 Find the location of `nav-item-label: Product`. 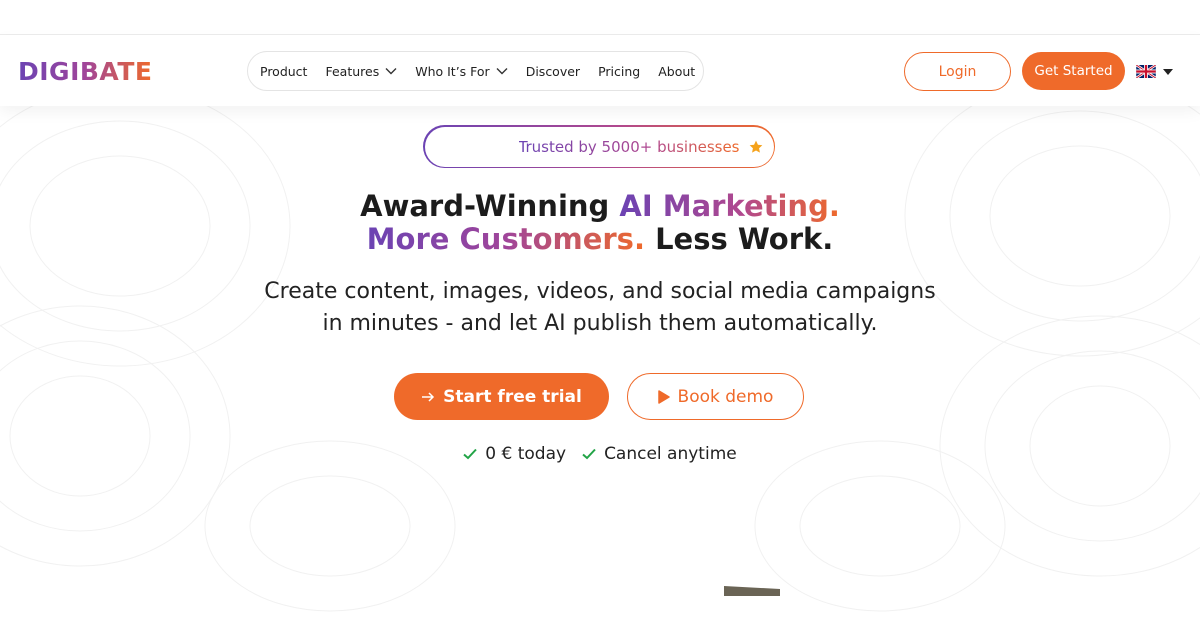

nav-item-label: Product is located at coordinates (284, 71).